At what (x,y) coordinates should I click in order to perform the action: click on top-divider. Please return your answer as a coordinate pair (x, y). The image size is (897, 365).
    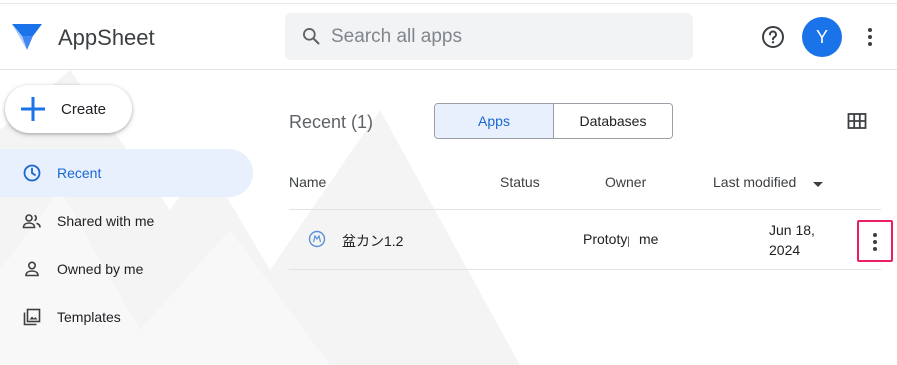
    Looking at the image, I should click on (448, 3).